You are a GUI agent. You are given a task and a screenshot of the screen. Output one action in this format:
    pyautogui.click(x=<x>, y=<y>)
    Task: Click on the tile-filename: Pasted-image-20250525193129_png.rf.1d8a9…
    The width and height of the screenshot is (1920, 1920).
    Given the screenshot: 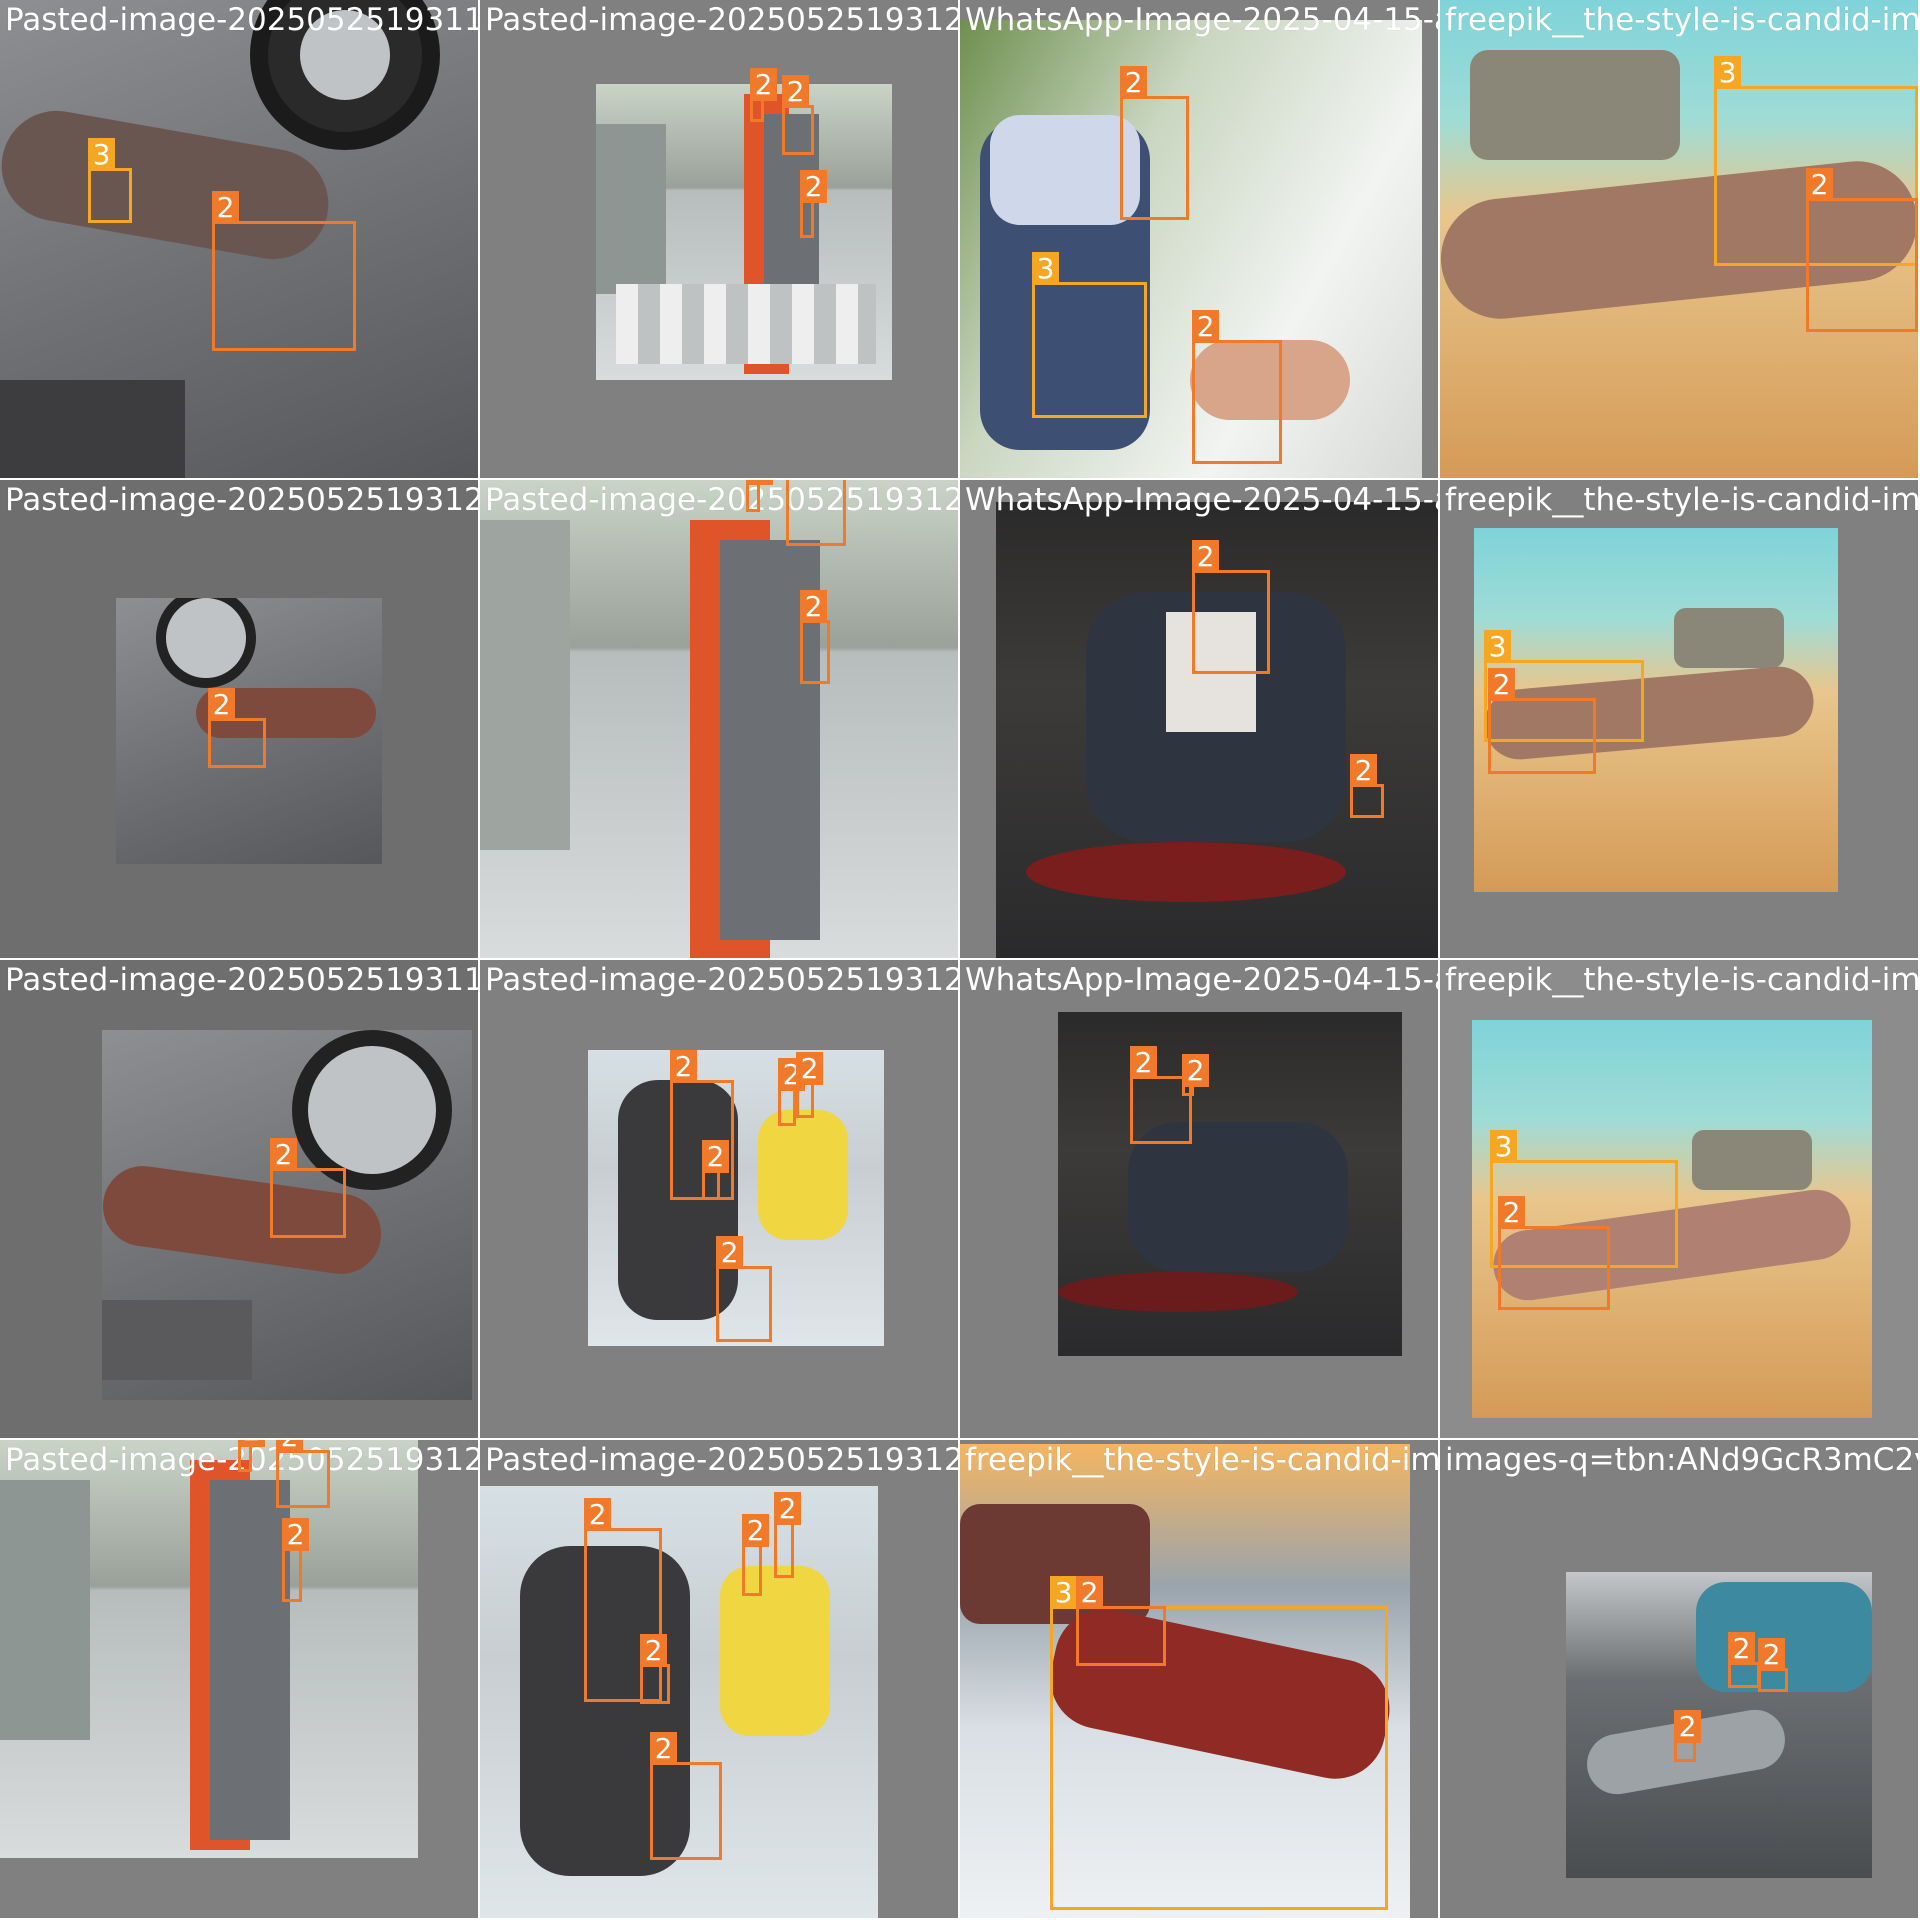 What is the action you would take?
    pyautogui.click(x=721, y=980)
    